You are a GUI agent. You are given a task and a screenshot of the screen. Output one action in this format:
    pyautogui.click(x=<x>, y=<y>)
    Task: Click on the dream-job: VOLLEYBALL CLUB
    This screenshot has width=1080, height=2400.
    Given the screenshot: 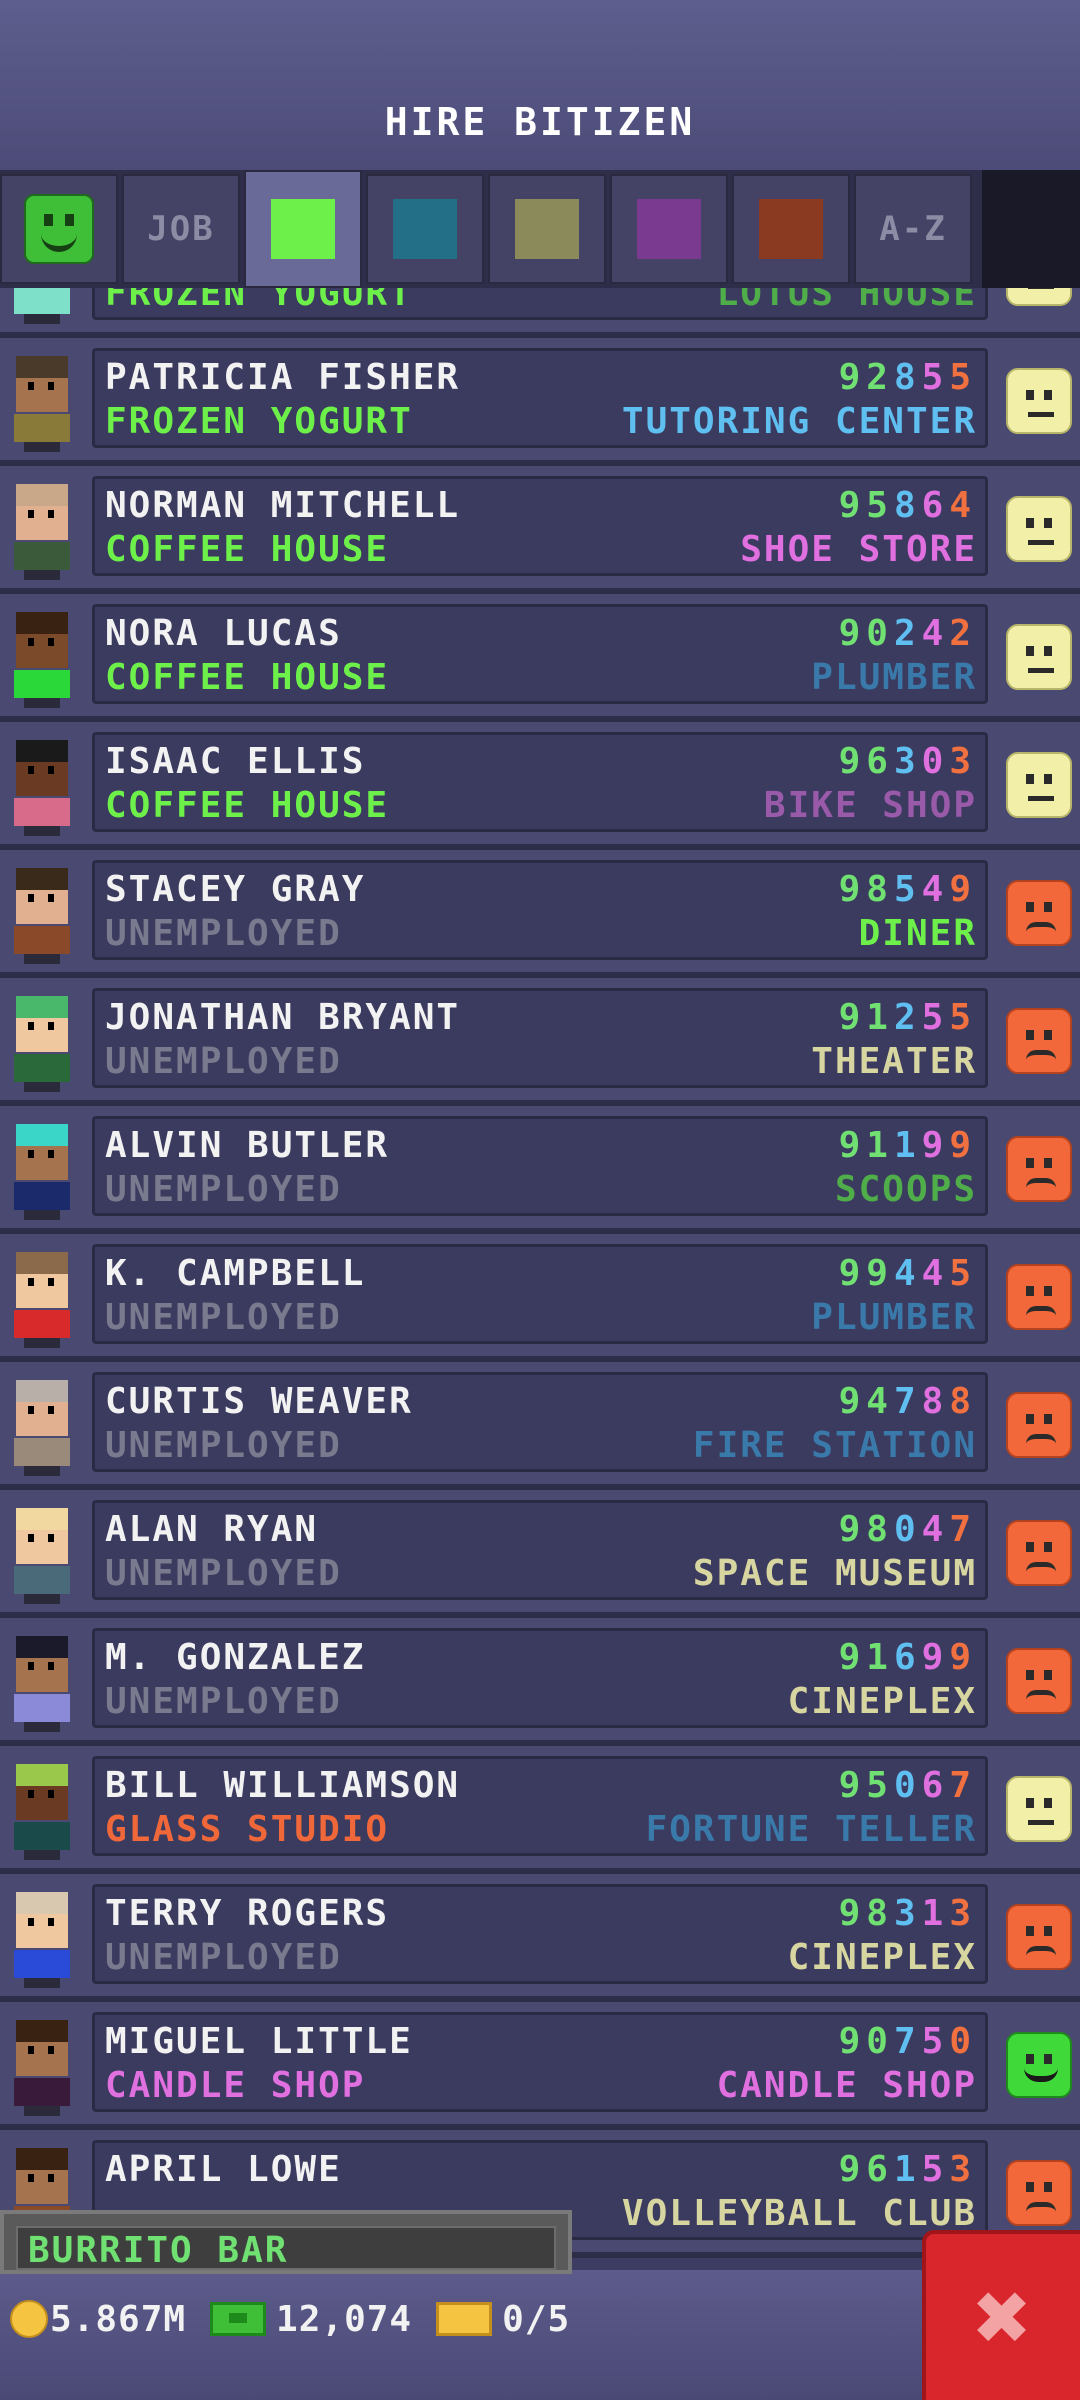 What is the action you would take?
    pyautogui.click(x=799, y=2213)
    